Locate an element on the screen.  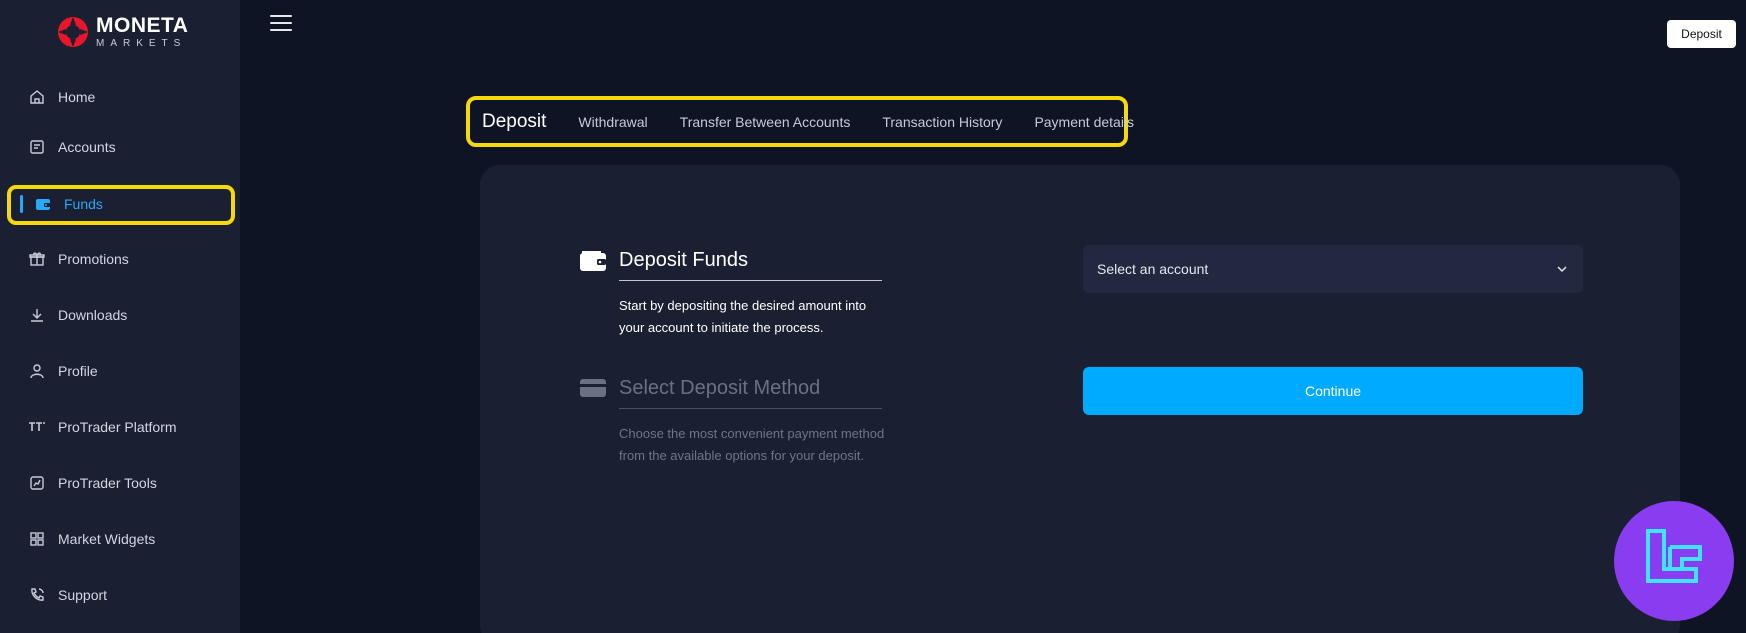
account-select: Select an account is located at coordinates (1333, 269).